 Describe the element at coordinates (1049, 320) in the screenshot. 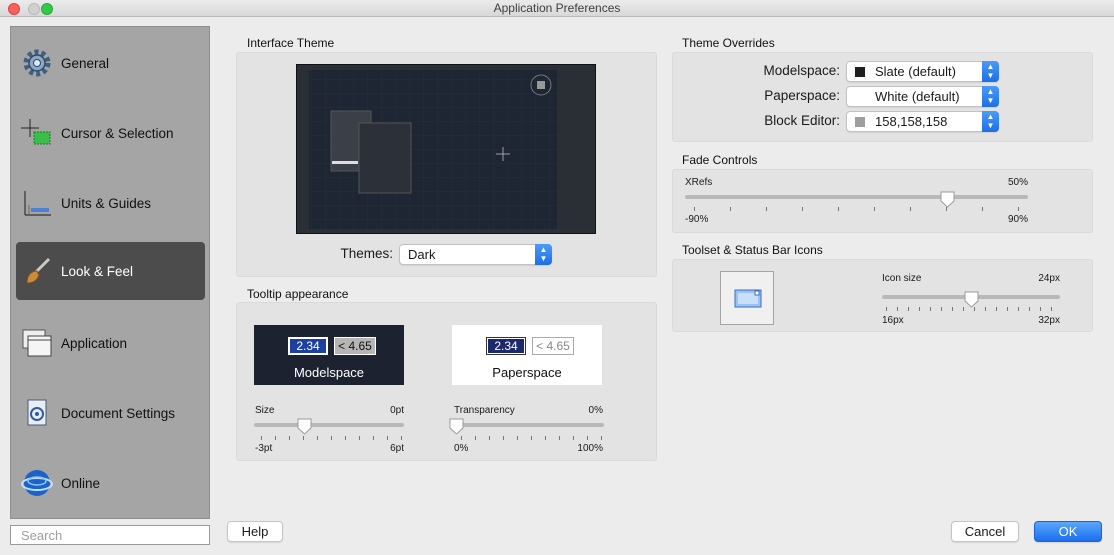

I see `icon-size-max-label: 32px` at that location.